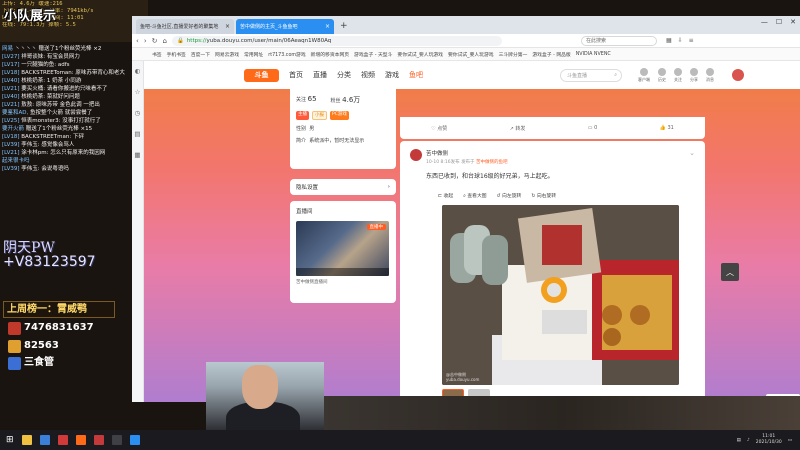  I want to click on volume-icon: ♪, so click(748, 440).